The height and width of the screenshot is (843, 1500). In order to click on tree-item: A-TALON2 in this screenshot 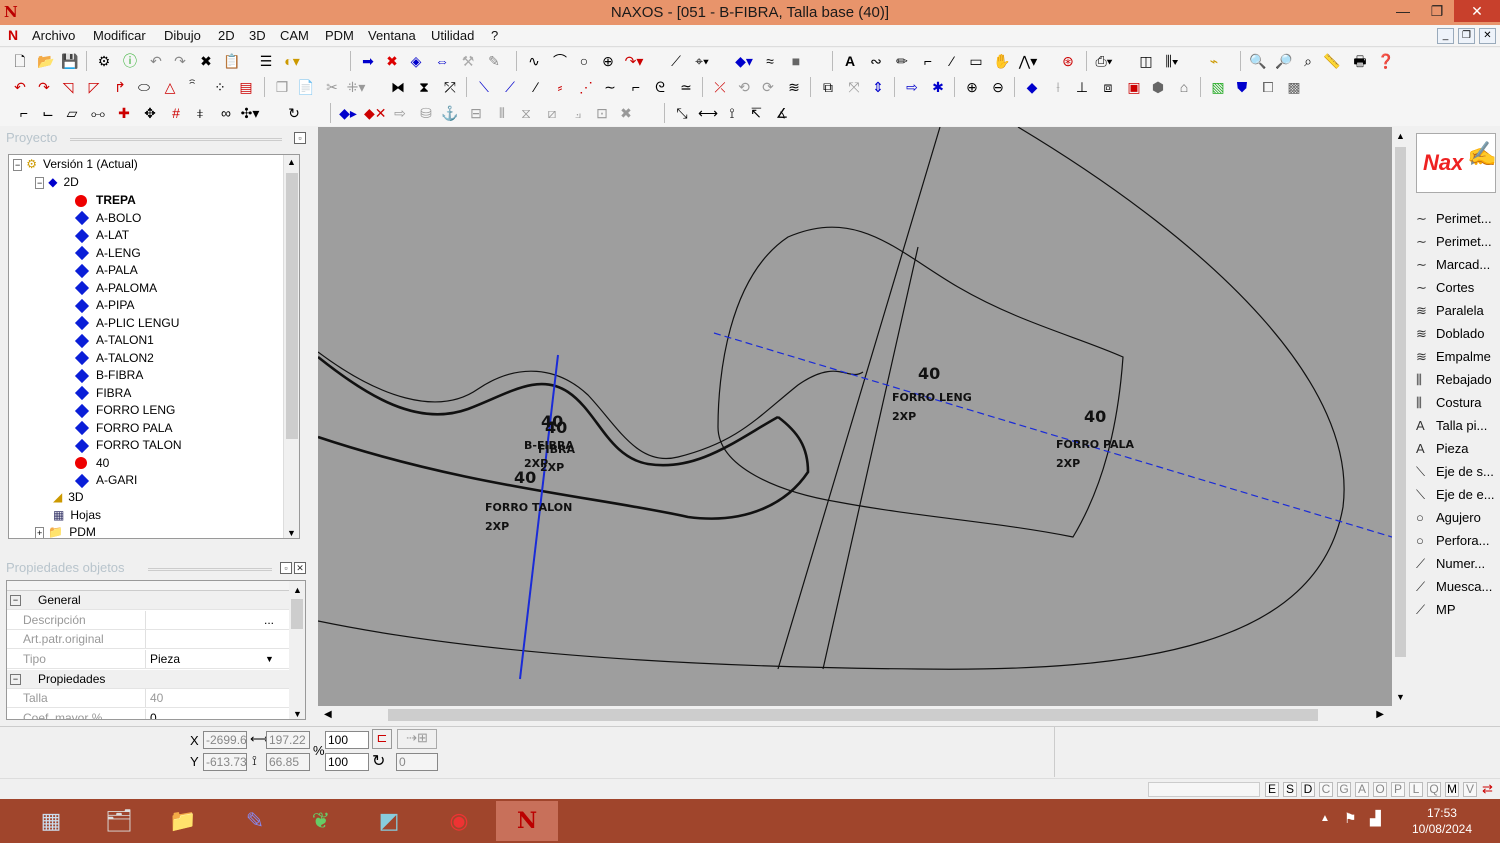, I will do `click(114, 358)`.